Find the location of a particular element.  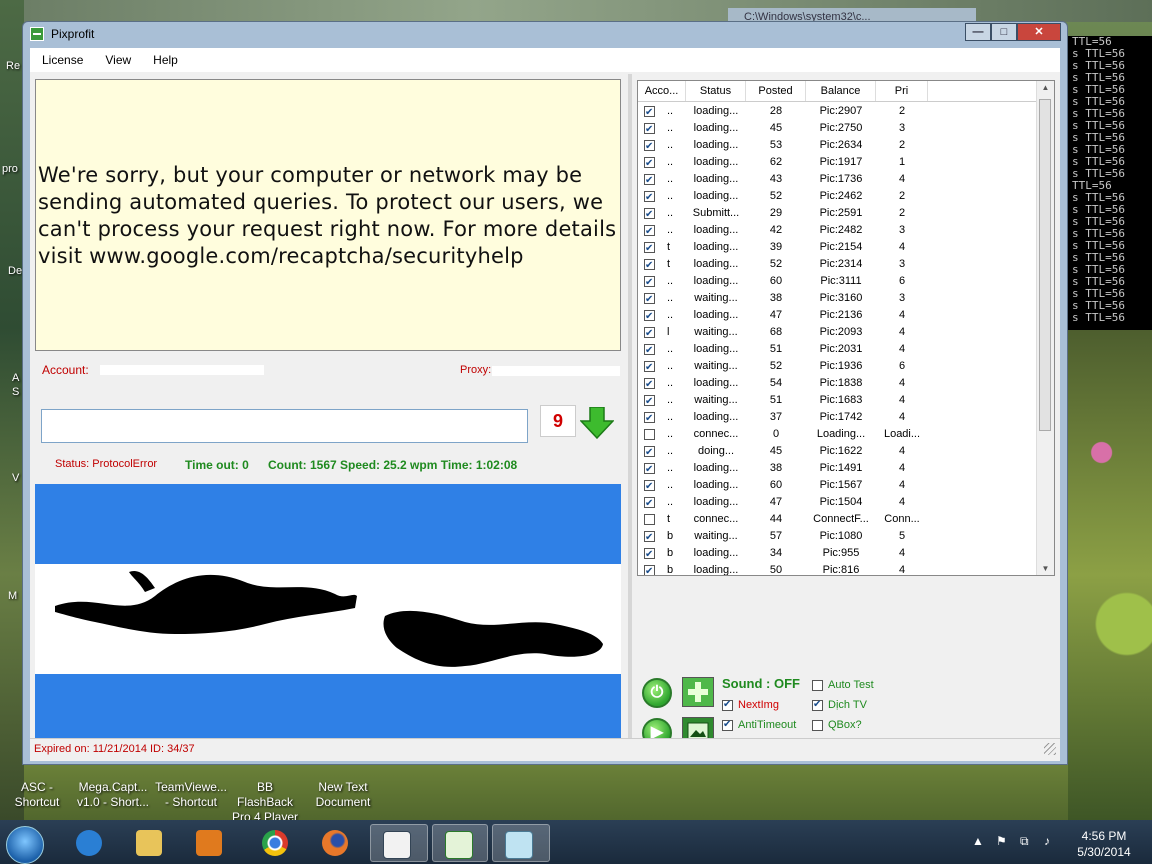

sound-toggle-label: Sound : OFF is located at coordinates (761, 684).